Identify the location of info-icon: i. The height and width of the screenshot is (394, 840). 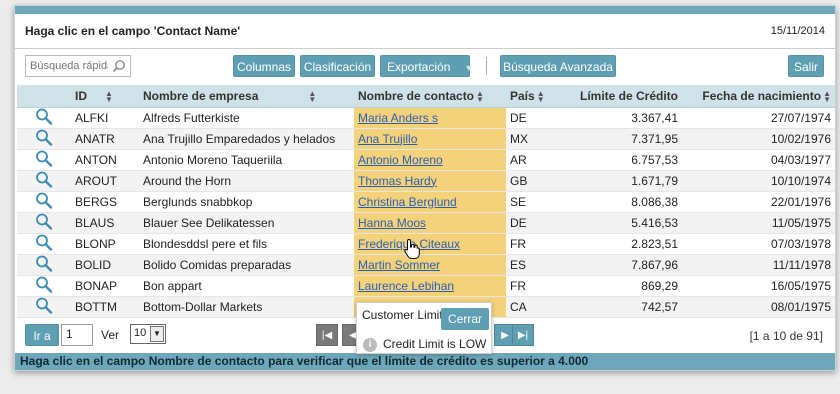
(370, 345).